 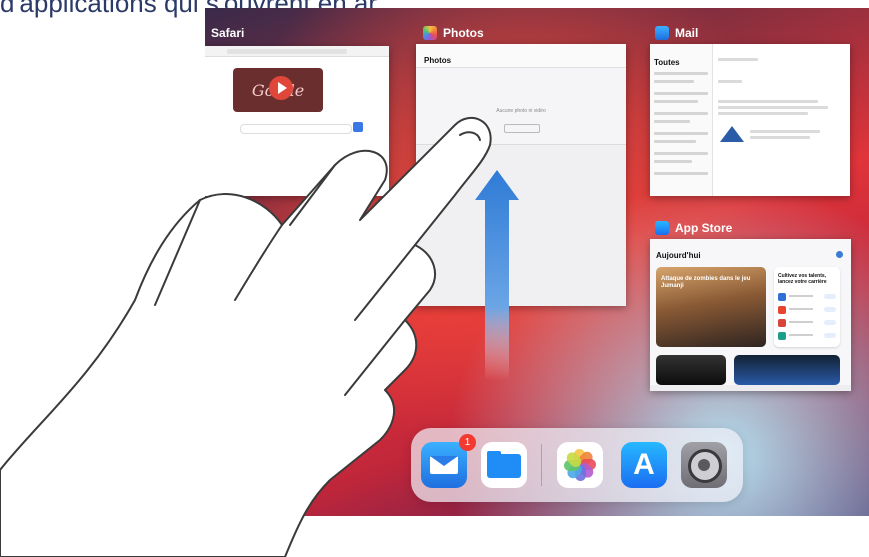 What do you see at coordinates (522, 128) in the screenshot?
I see `photos-empty-button` at bounding box center [522, 128].